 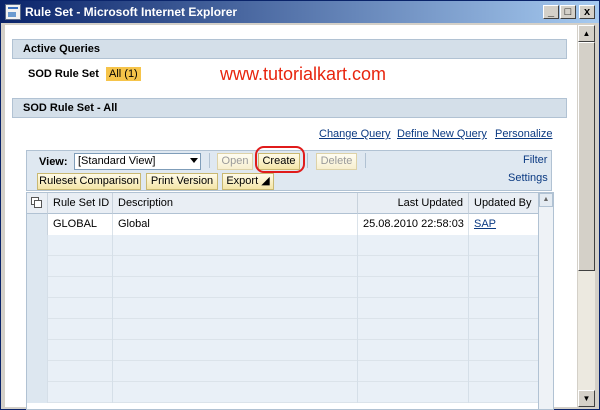 What do you see at coordinates (413, 203) in the screenshot?
I see `column-header-last-updated: Last Updated` at bounding box center [413, 203].